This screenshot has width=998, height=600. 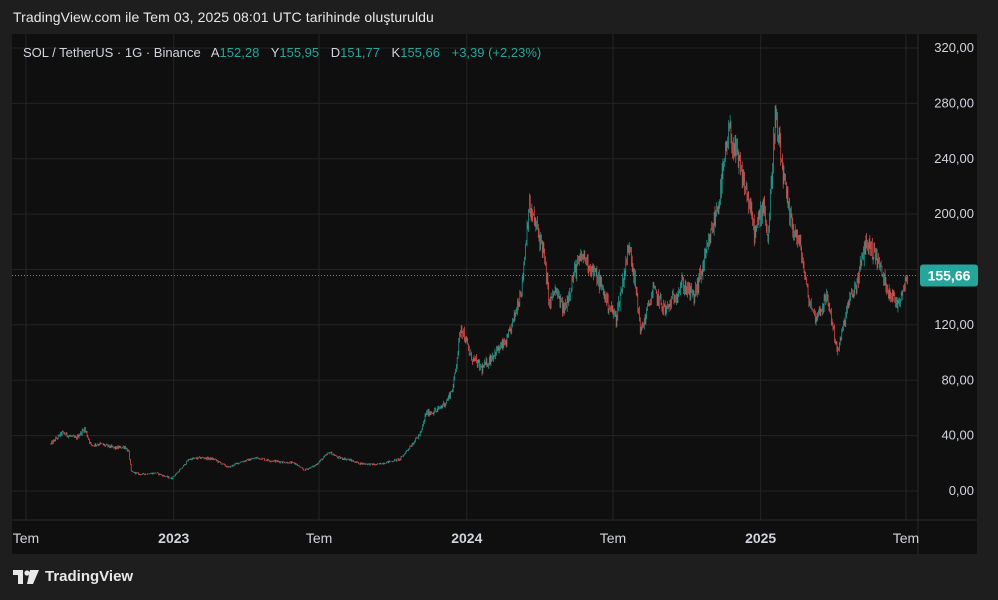 I want to click on symbol-label: SOL / TetherUS · 1G · Binance, so click(x=112, y=52).